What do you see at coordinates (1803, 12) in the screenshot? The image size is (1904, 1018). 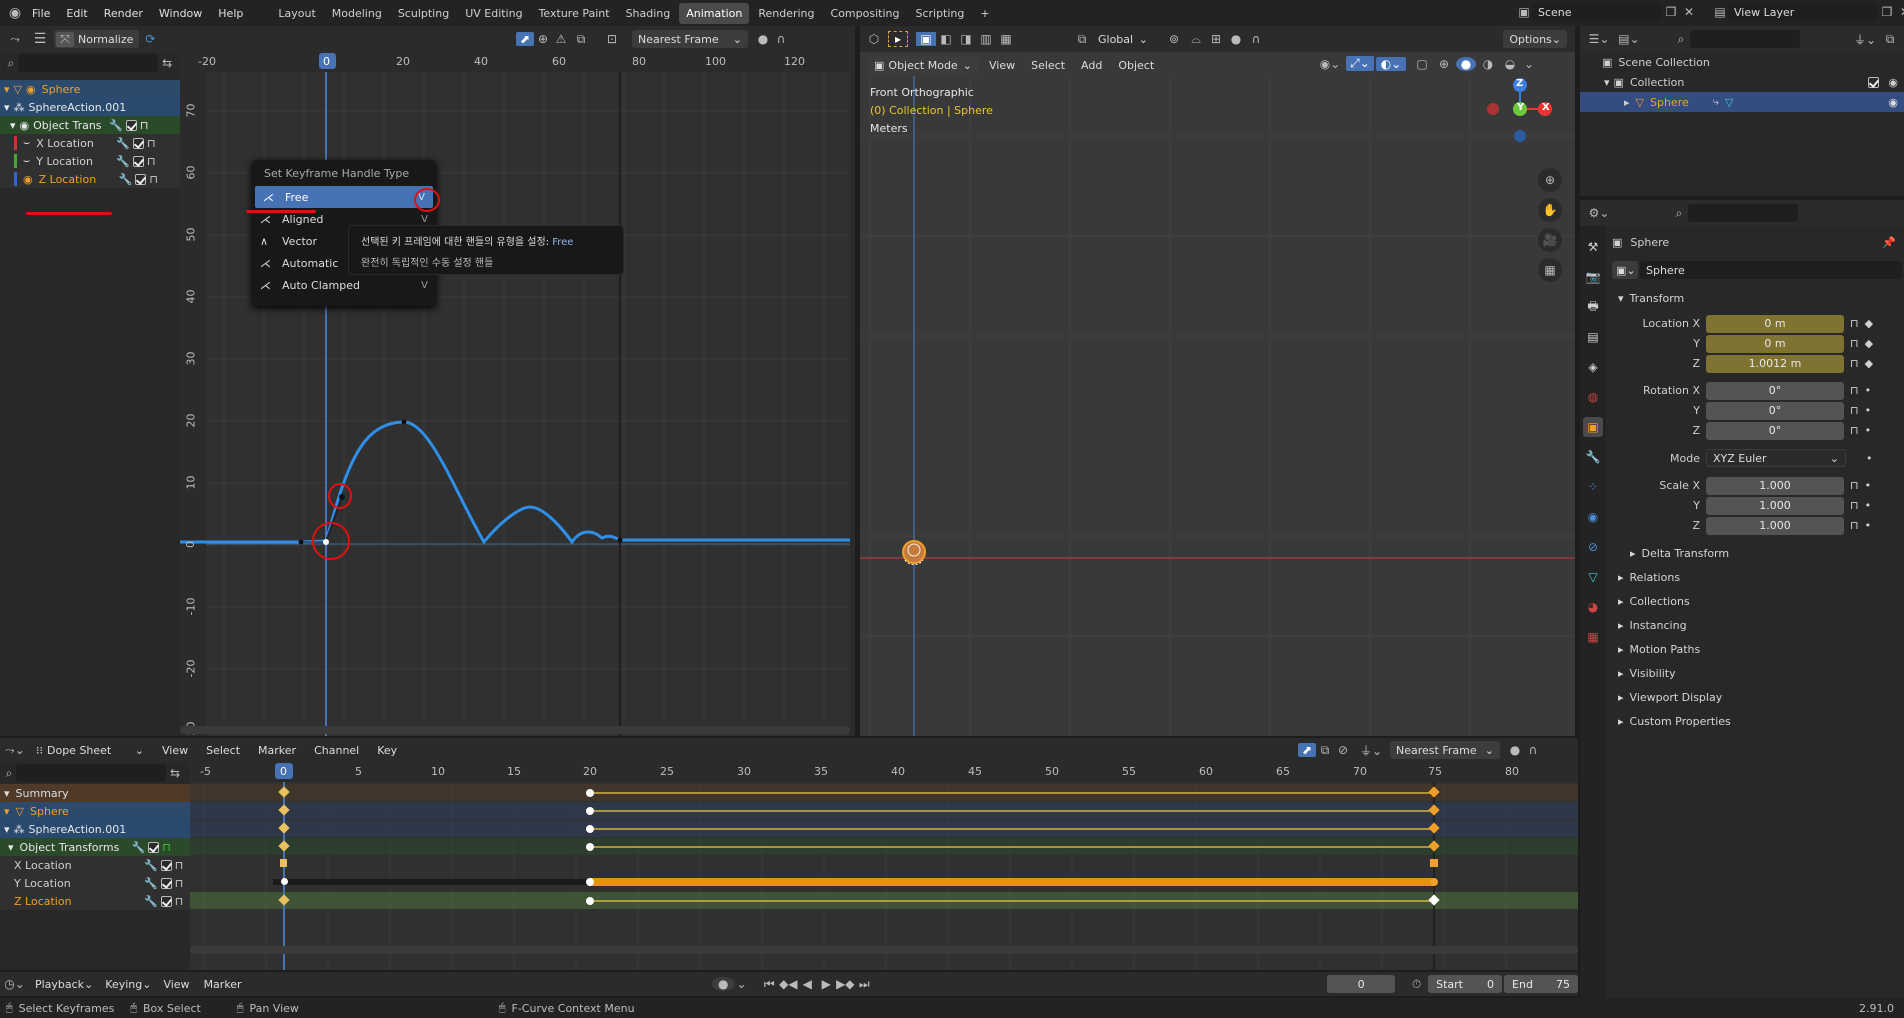 I see `view-layer-name-field: View Layer` at bounding box center [1803, 12].